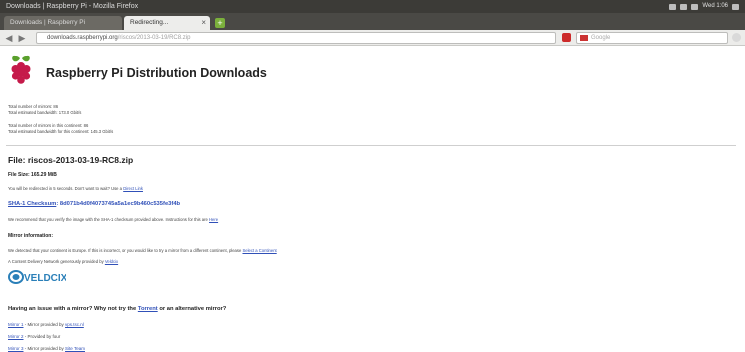 The image size is (745, 352). What do you see at coordinates (45, 278) in the screenshot?
I see `veldcix-wordmark: VELDCIX` at bounding box center [45, 278].